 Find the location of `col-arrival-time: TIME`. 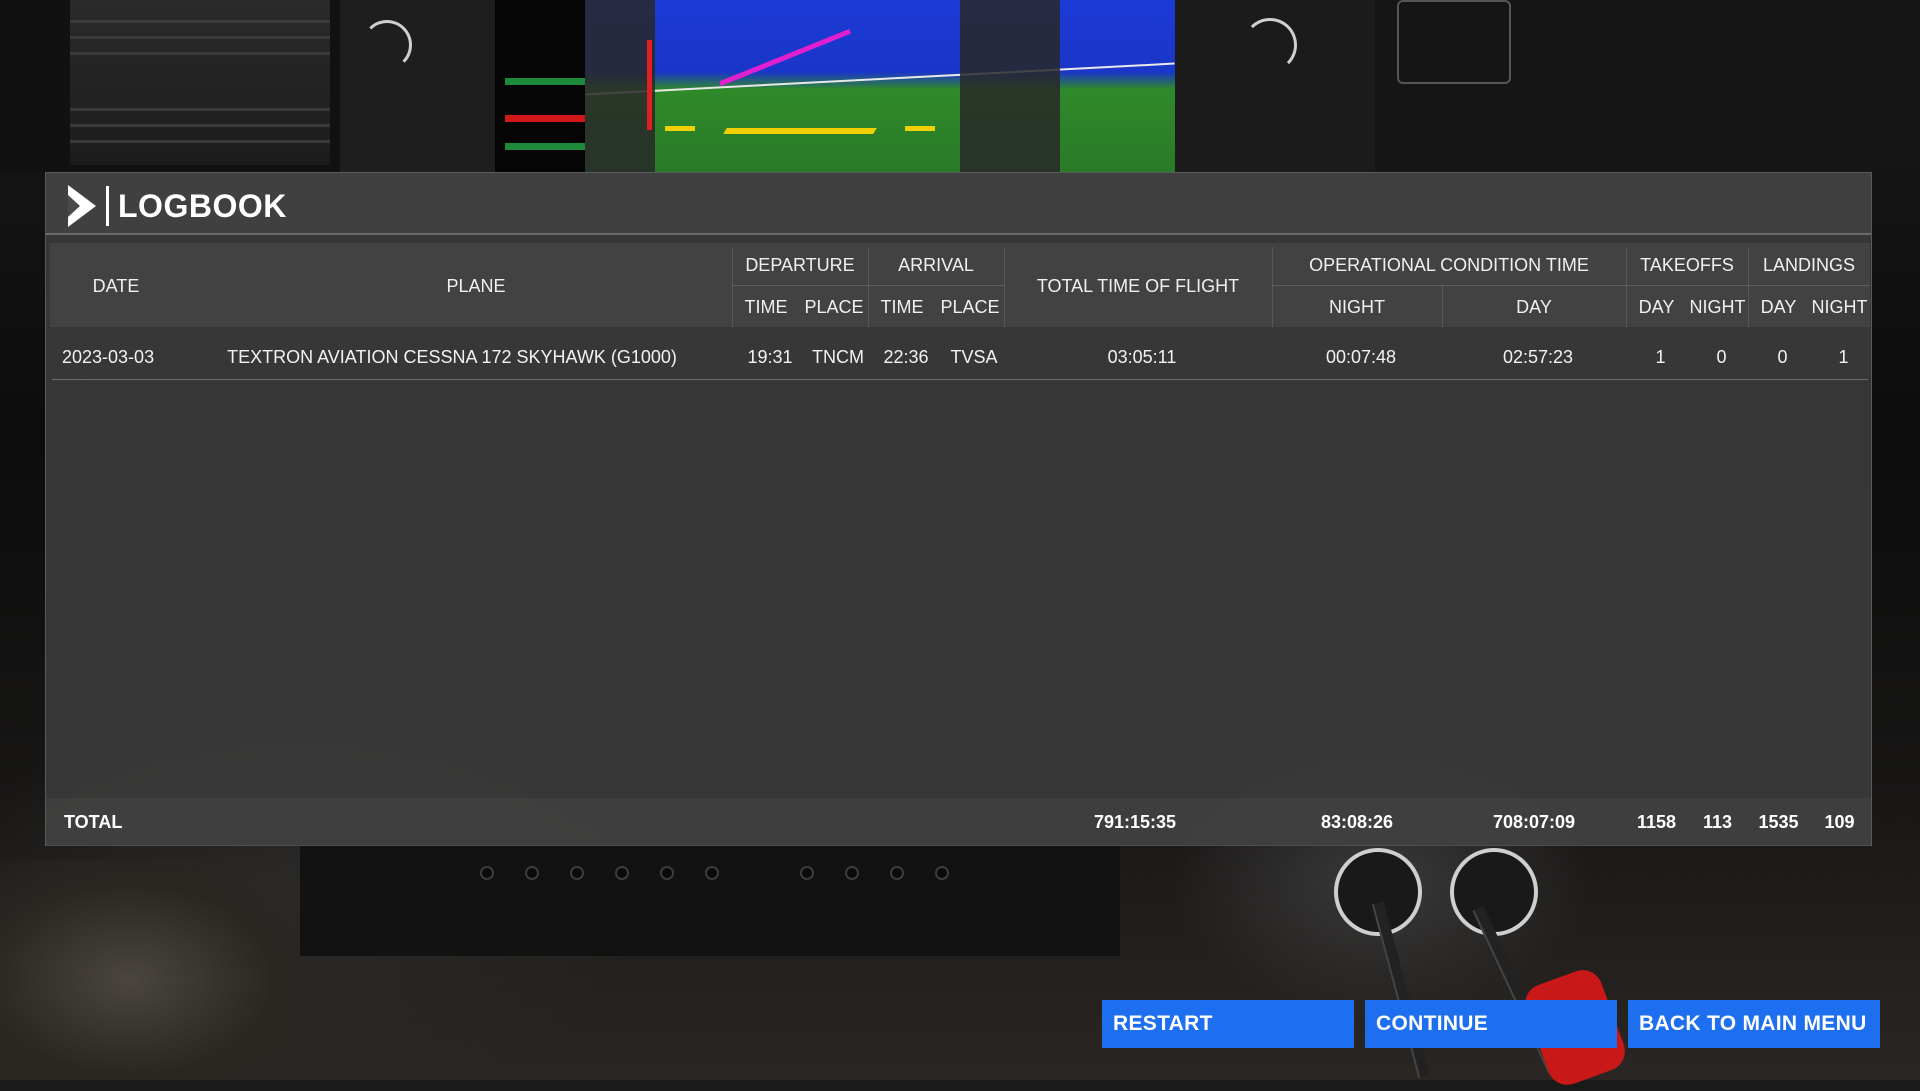

col-arrival-time: TIME is located at coordinates (902, 307).